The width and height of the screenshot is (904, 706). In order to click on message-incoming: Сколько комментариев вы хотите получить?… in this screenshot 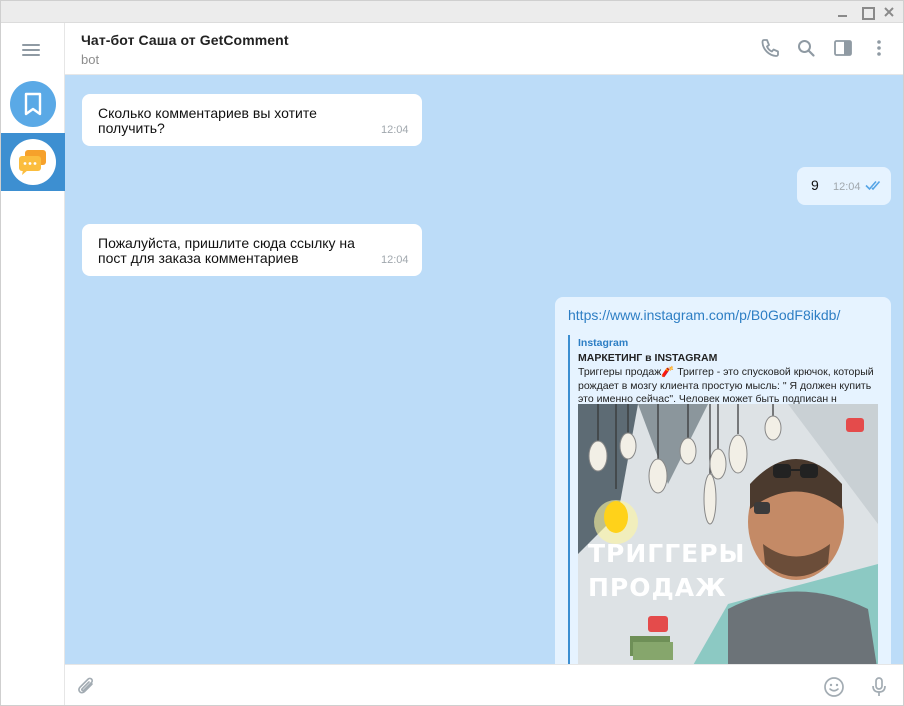, I will do `click(252, 120)`.